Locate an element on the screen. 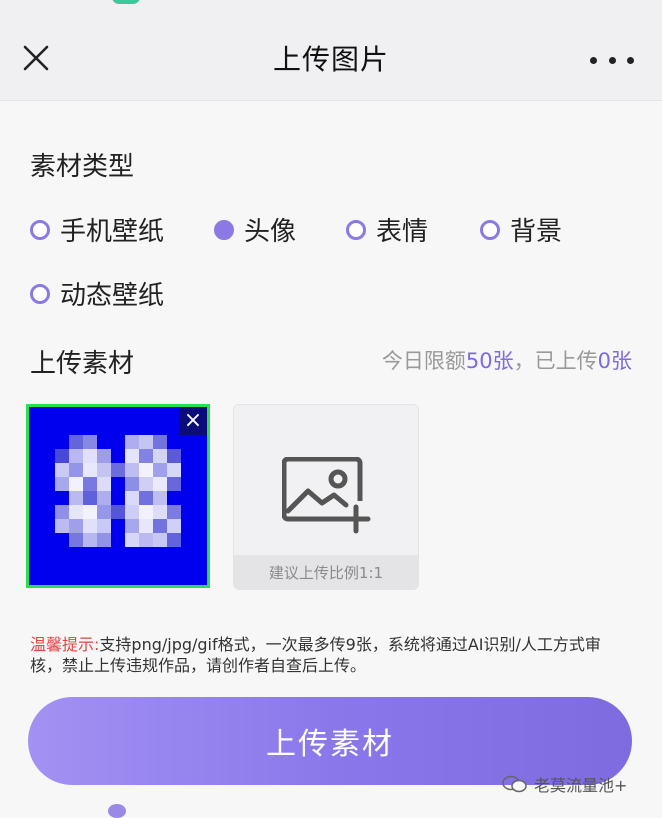 The image size is (662, 818). material-type-title: 素材类型 is located at coordinates (82, 167).